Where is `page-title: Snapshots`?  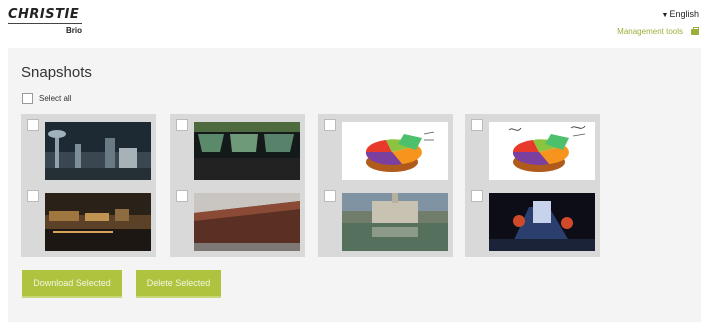
page-title: Snapshots is located at coordinates (56, 72).